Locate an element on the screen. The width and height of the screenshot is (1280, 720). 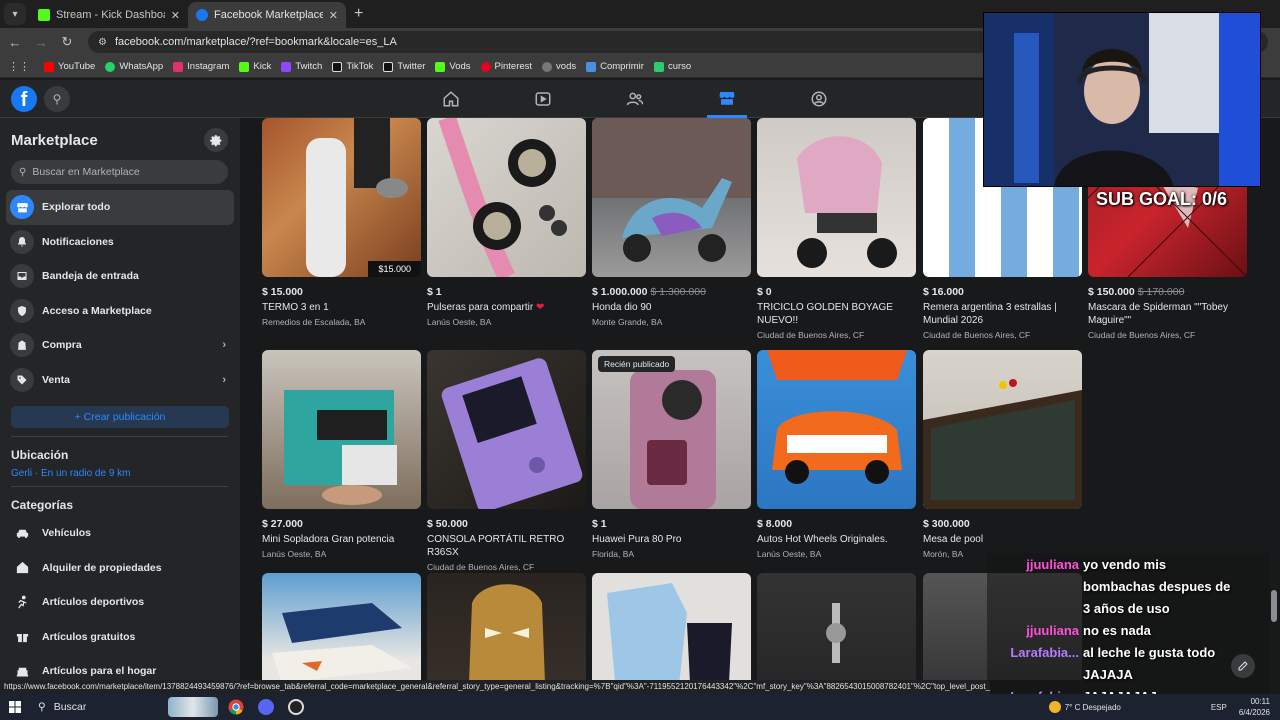
sidebar-item-marketplace-access: Acceso a Marketplace is located at coordinates (120, 311).